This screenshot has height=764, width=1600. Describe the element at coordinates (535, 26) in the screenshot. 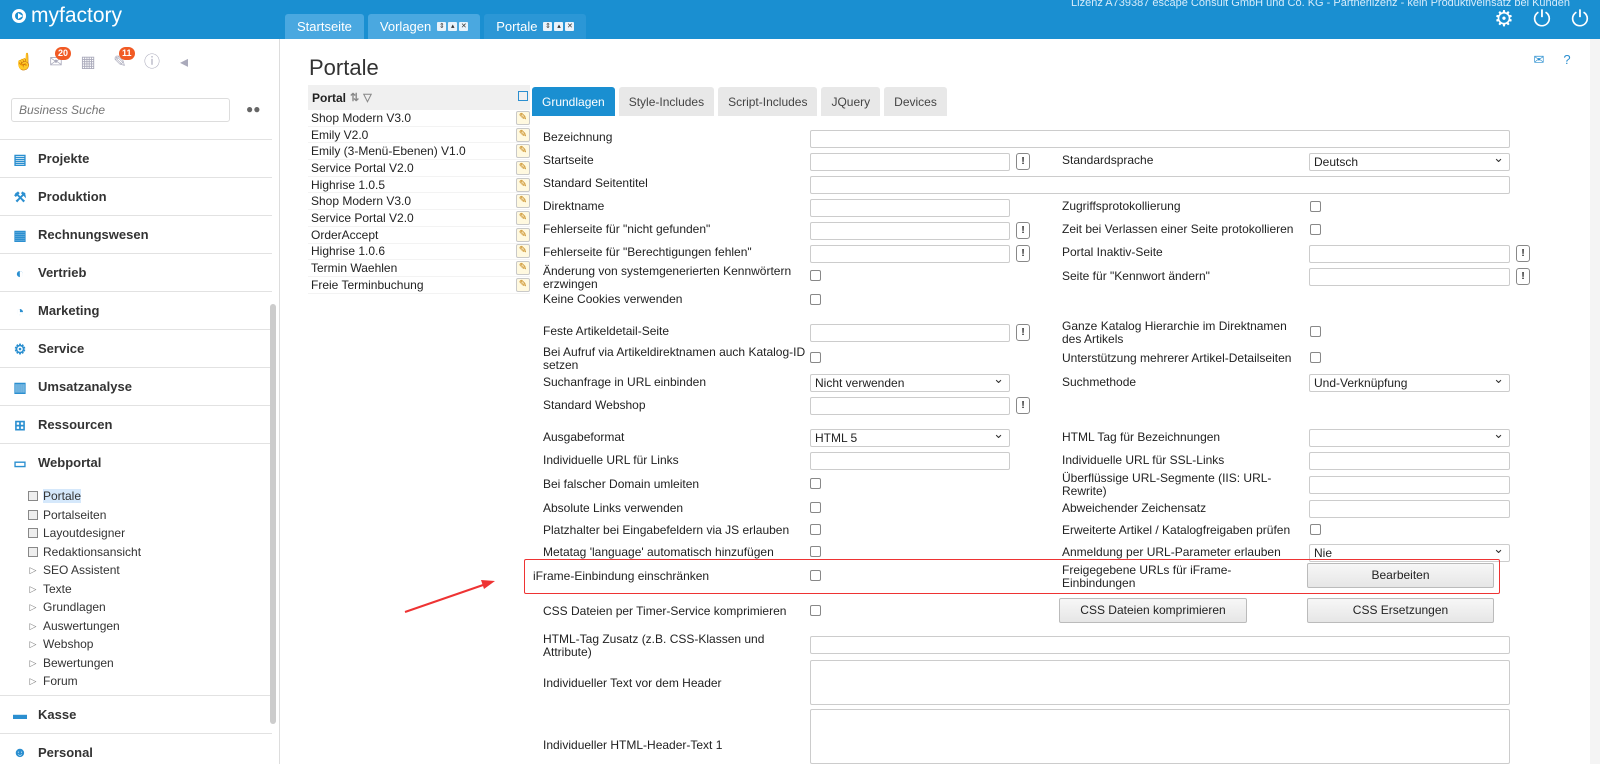

I see `tab-portale: Portale ⇕ ▴ ✕` at that location.